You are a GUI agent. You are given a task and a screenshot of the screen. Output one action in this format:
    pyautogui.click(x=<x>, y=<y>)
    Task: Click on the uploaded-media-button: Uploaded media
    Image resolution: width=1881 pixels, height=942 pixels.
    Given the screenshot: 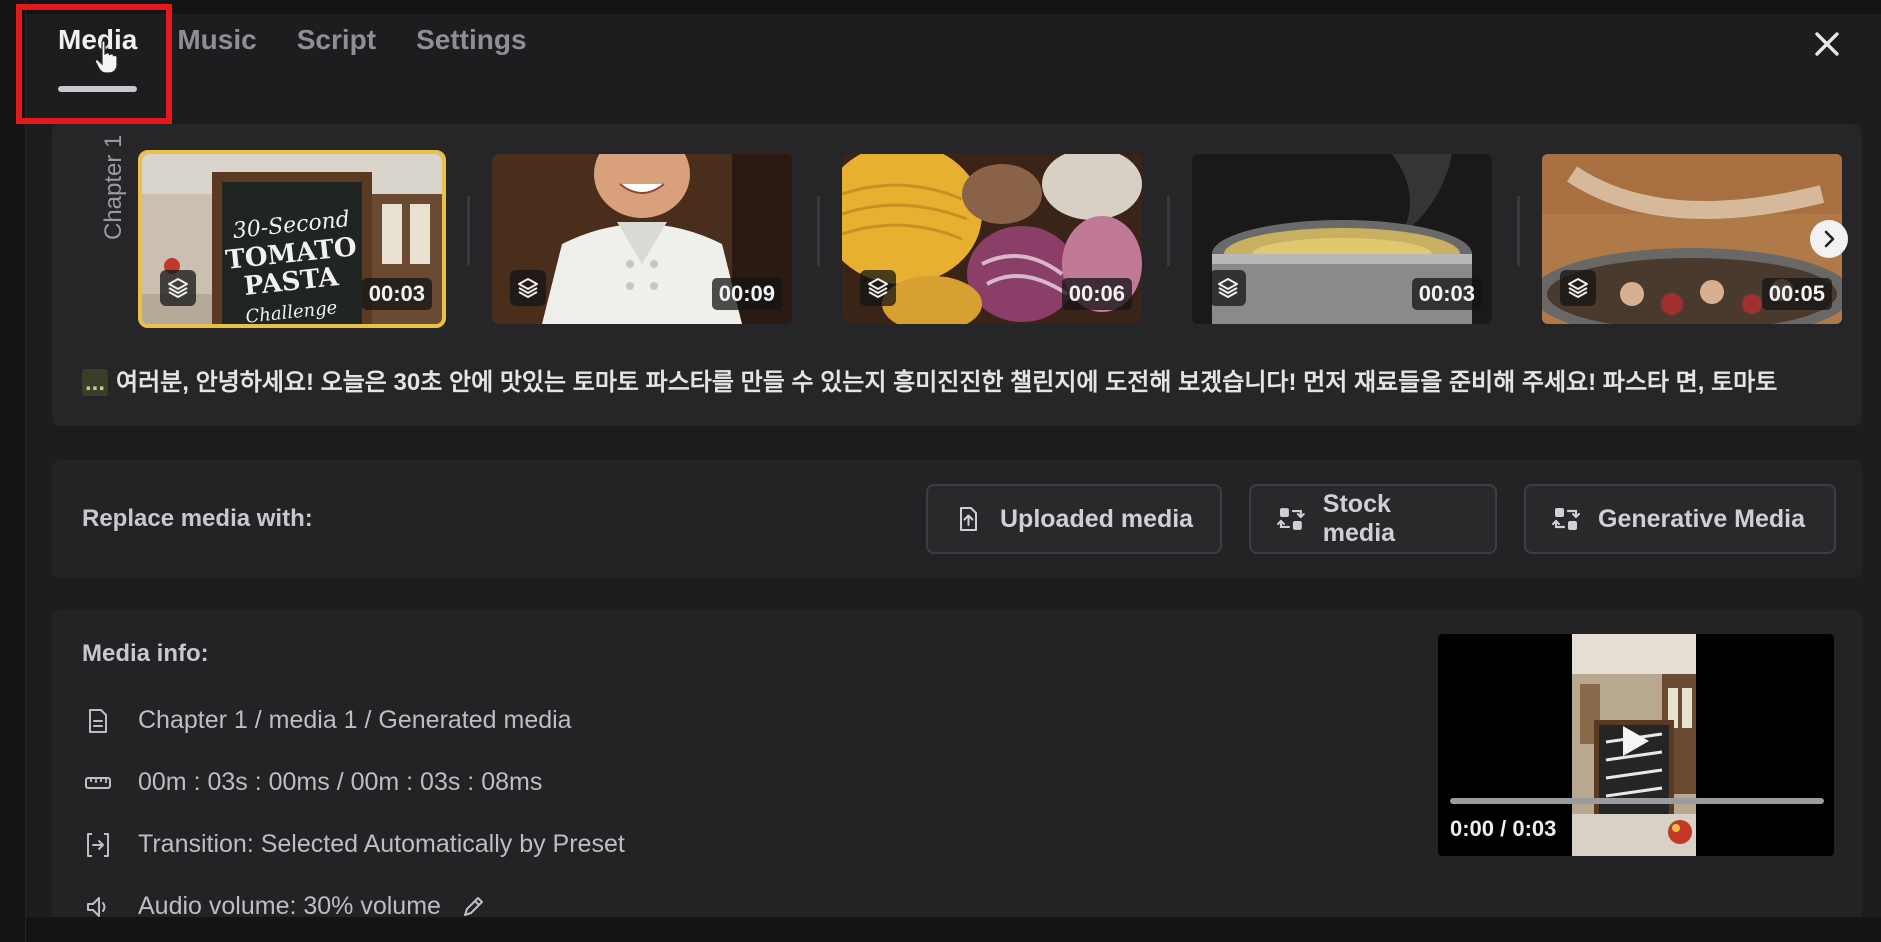 What is the action you would take?
    pyautogui.click(x=1074, y=519)
    